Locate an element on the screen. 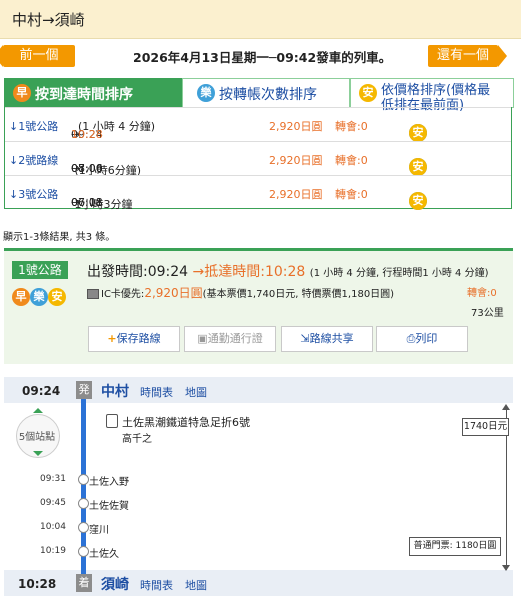 The image size is (521, 600). train-name: 土佐黑潮鐵道特急足折6號 is located at coordinates (186, 422).